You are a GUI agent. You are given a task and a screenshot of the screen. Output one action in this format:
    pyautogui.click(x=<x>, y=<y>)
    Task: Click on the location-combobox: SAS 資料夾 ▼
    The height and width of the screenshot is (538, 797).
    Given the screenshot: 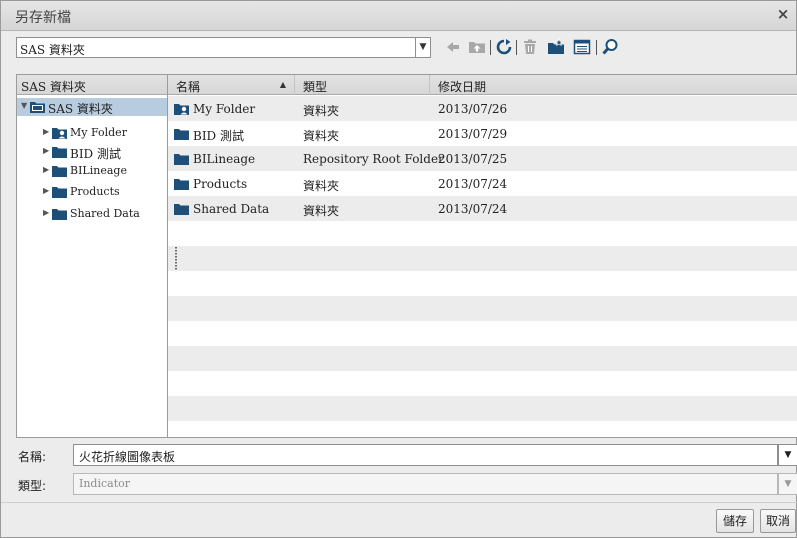 What is the action you would take?
    pyautogui.click(x=223, y=47)
    